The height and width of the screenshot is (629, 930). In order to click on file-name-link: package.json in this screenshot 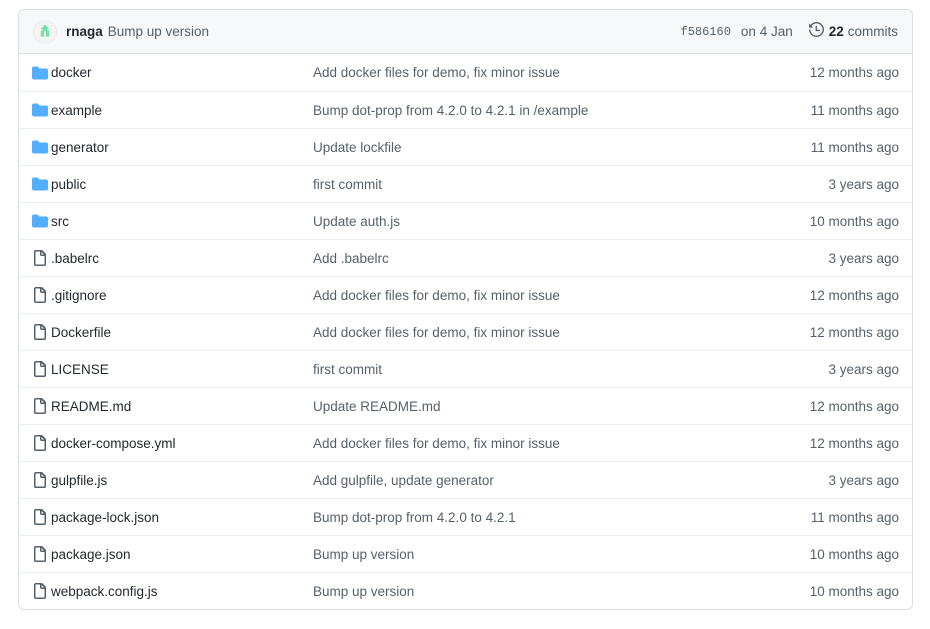, I will do `click(182, 554)`.